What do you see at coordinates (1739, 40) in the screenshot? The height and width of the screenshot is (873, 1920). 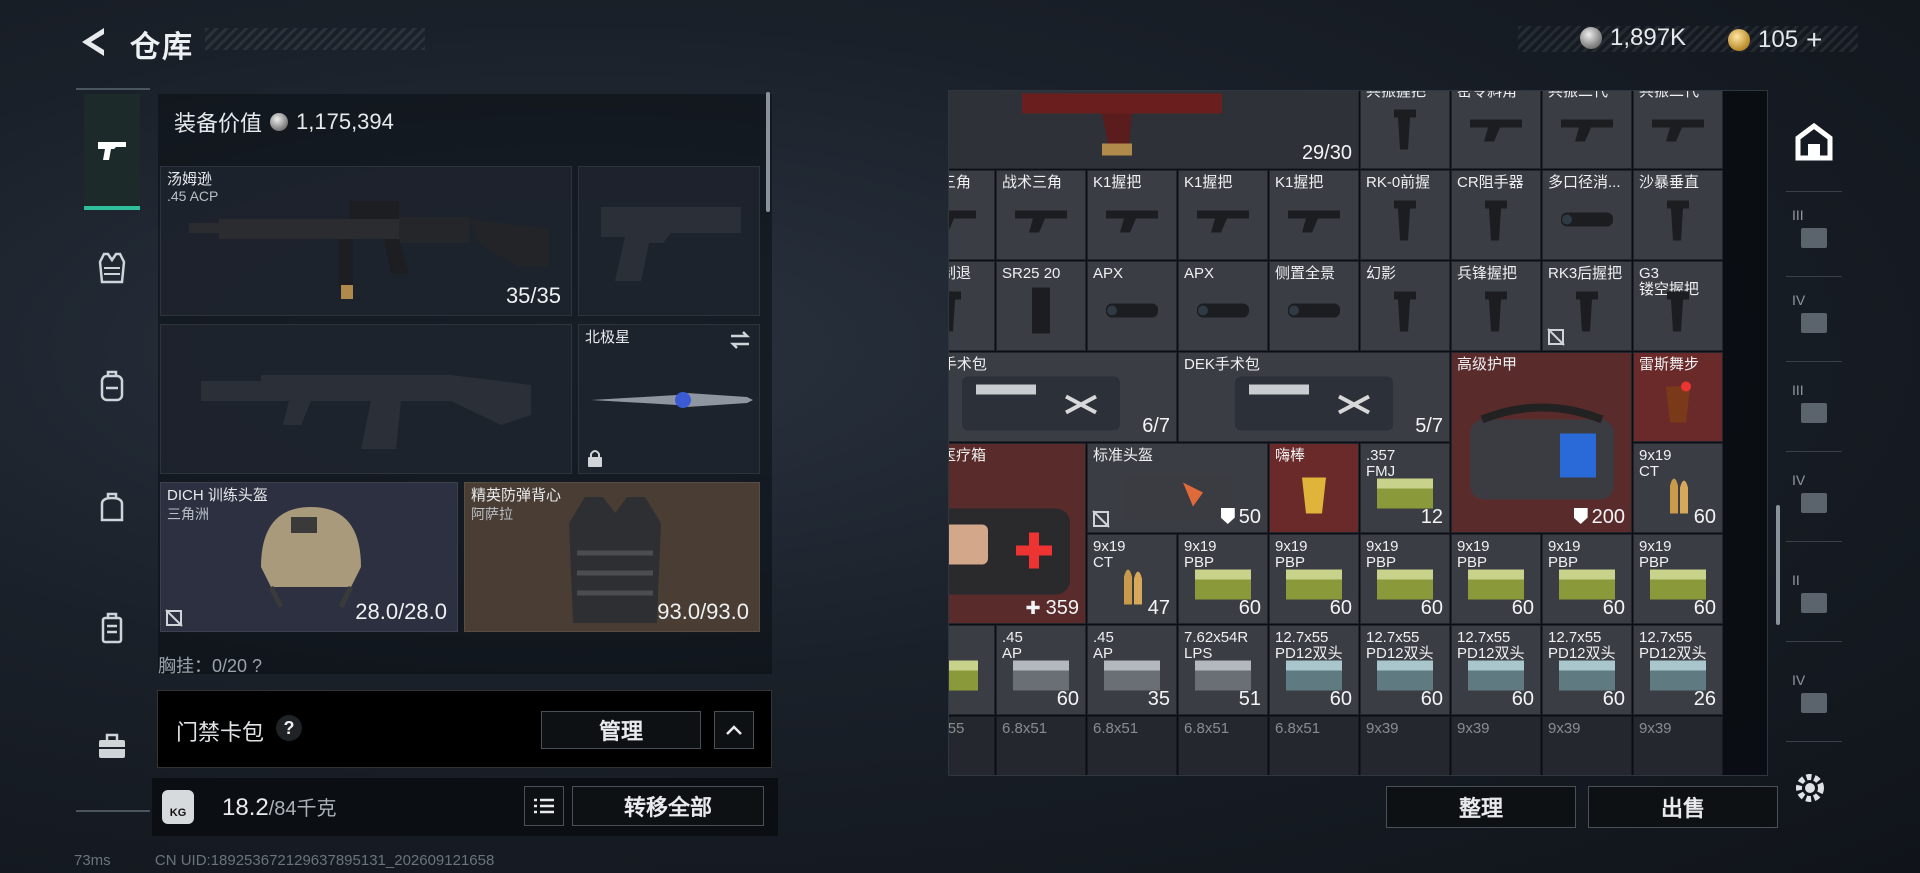 I see `gold-coin-icon` at bounding box center [1739, 40].